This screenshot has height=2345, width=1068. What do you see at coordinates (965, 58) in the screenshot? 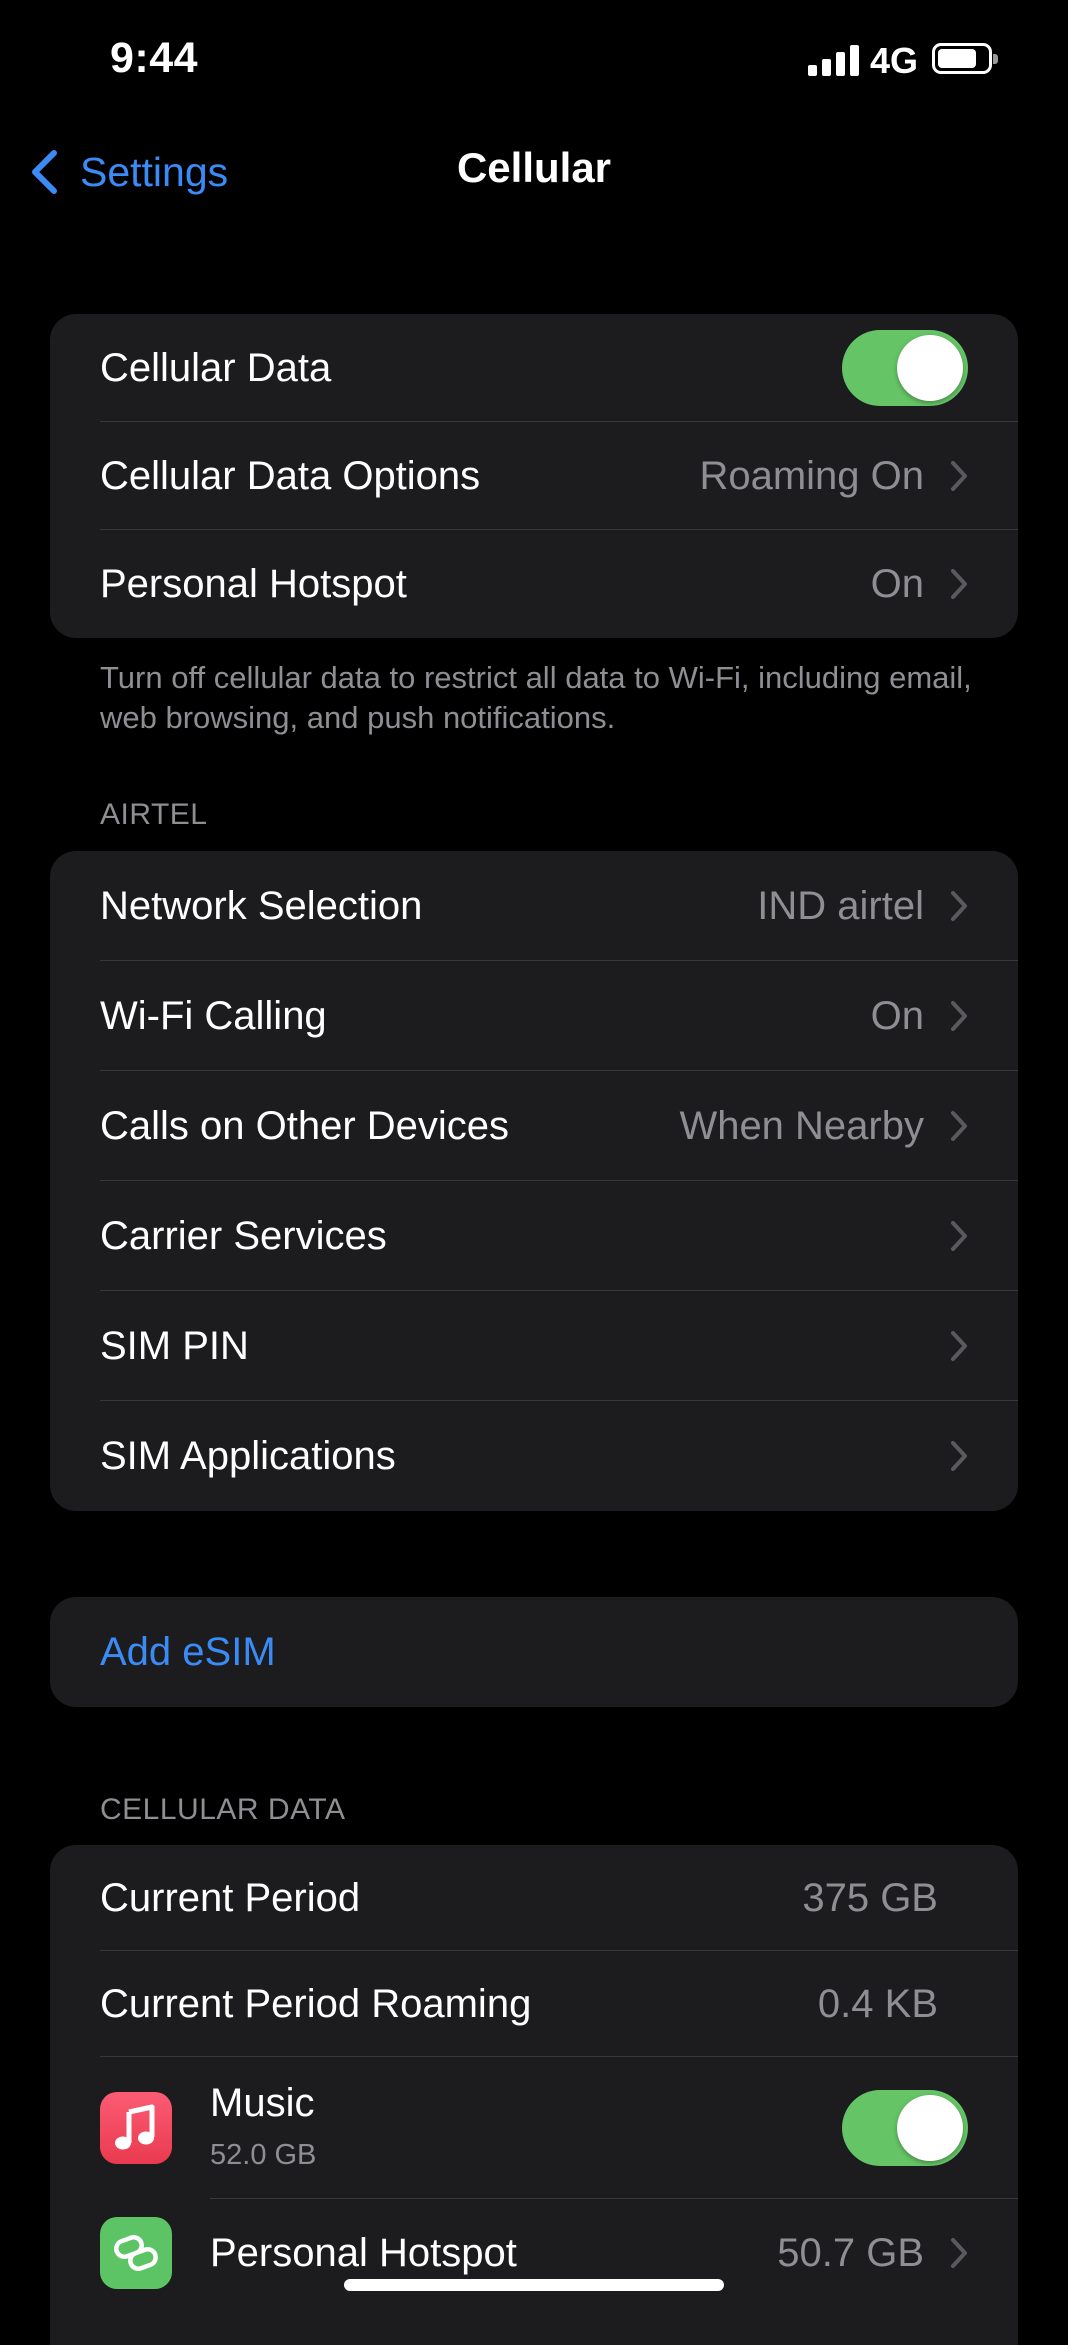
I see `battery-icon` at bounding box center [965, 58].